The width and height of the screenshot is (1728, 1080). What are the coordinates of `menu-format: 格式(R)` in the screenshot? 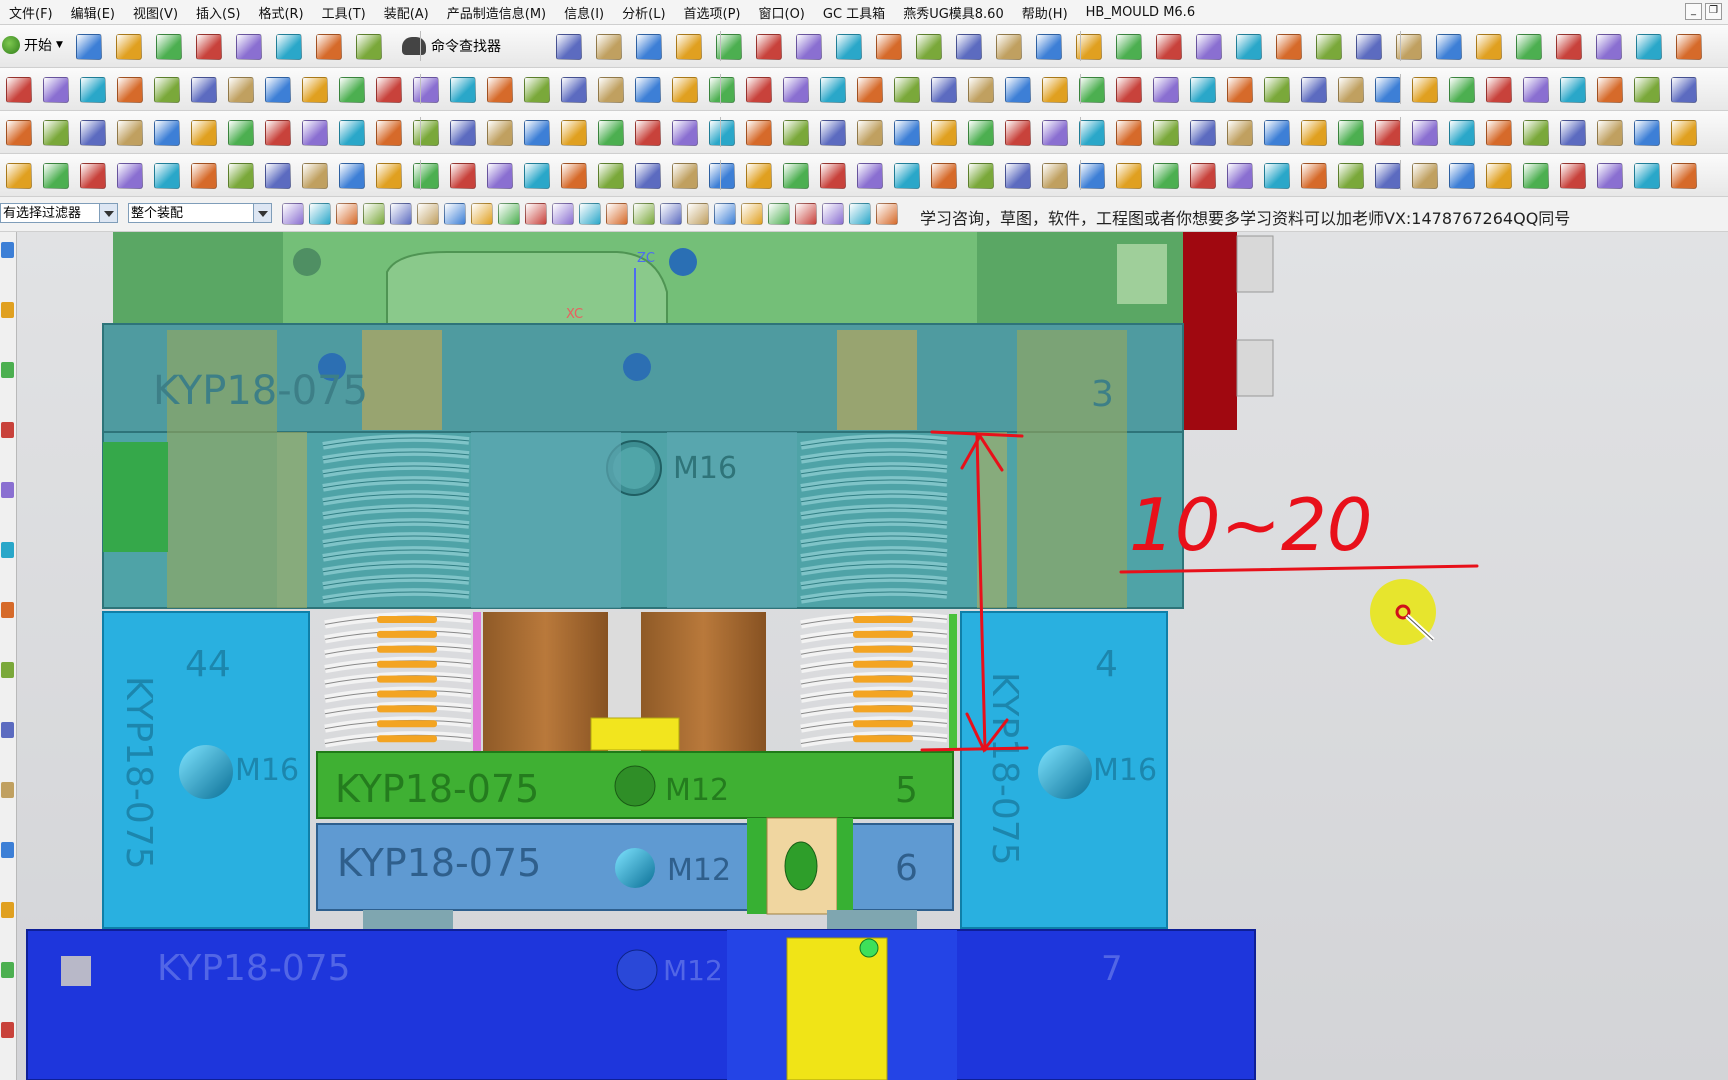 It's located at (280, 12).